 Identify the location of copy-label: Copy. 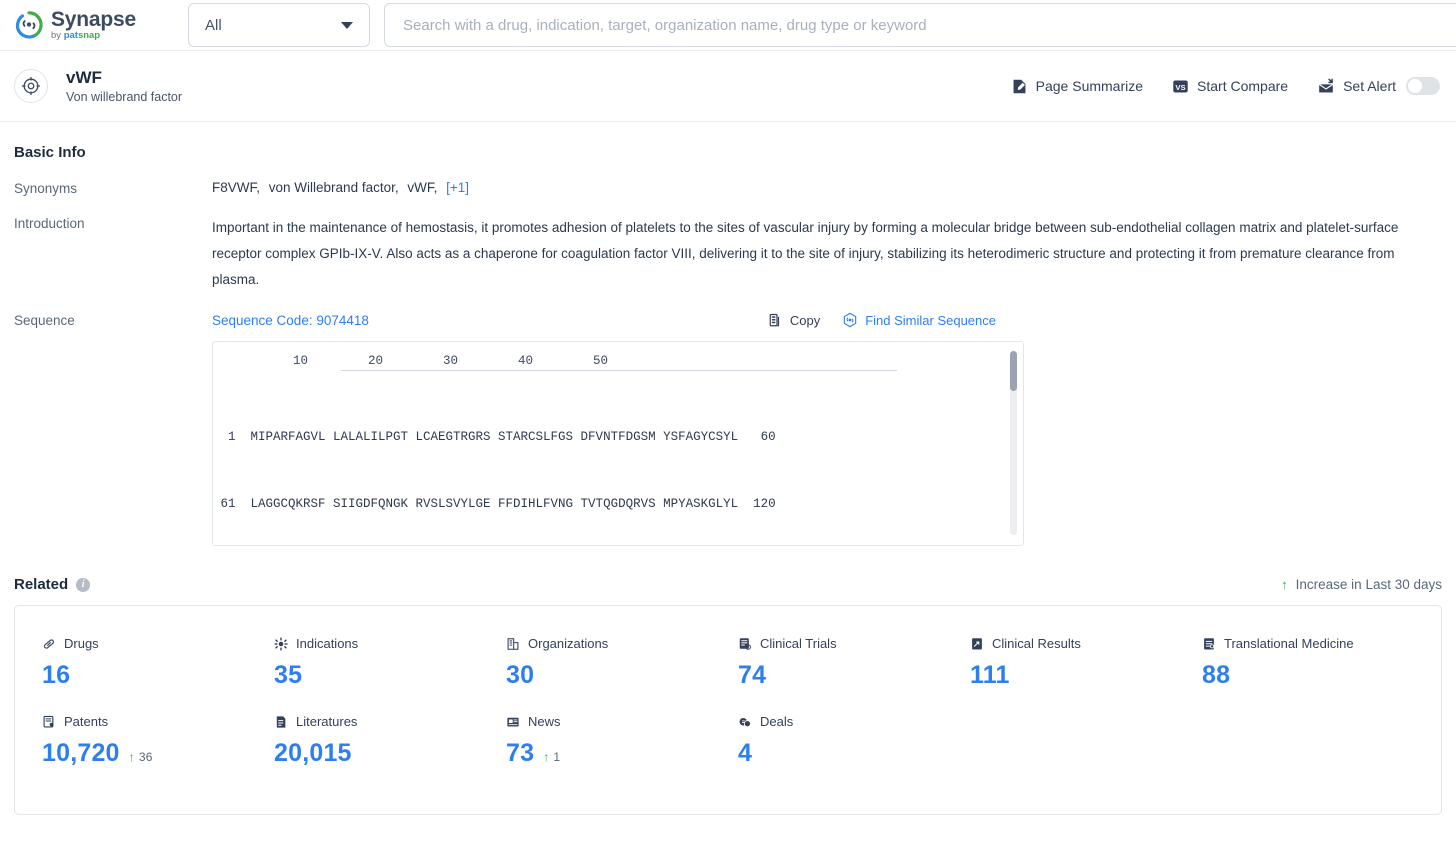
(805, 320).